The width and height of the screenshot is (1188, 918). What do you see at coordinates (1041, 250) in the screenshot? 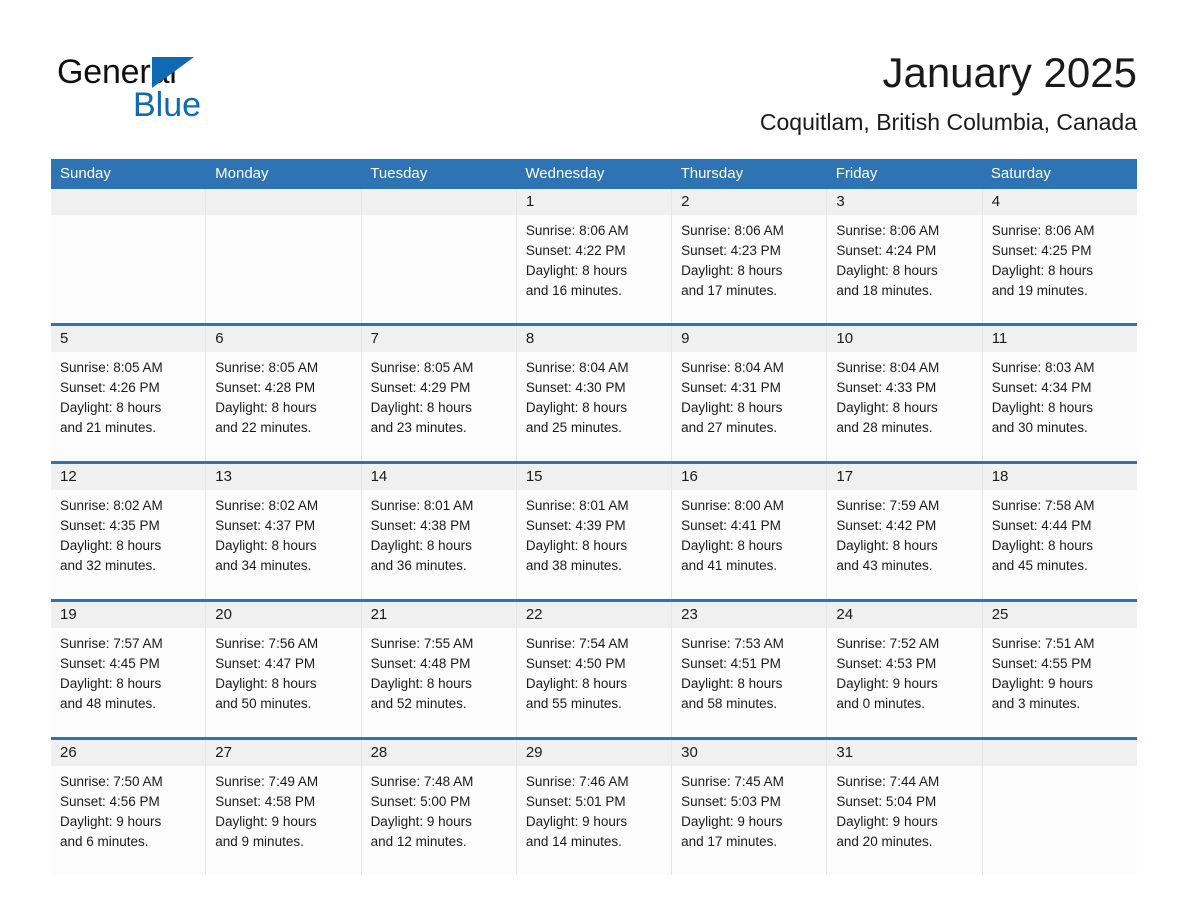
I see `sunset-line: Sunset: 4:25 PM` at bounding box center [1041, 250].